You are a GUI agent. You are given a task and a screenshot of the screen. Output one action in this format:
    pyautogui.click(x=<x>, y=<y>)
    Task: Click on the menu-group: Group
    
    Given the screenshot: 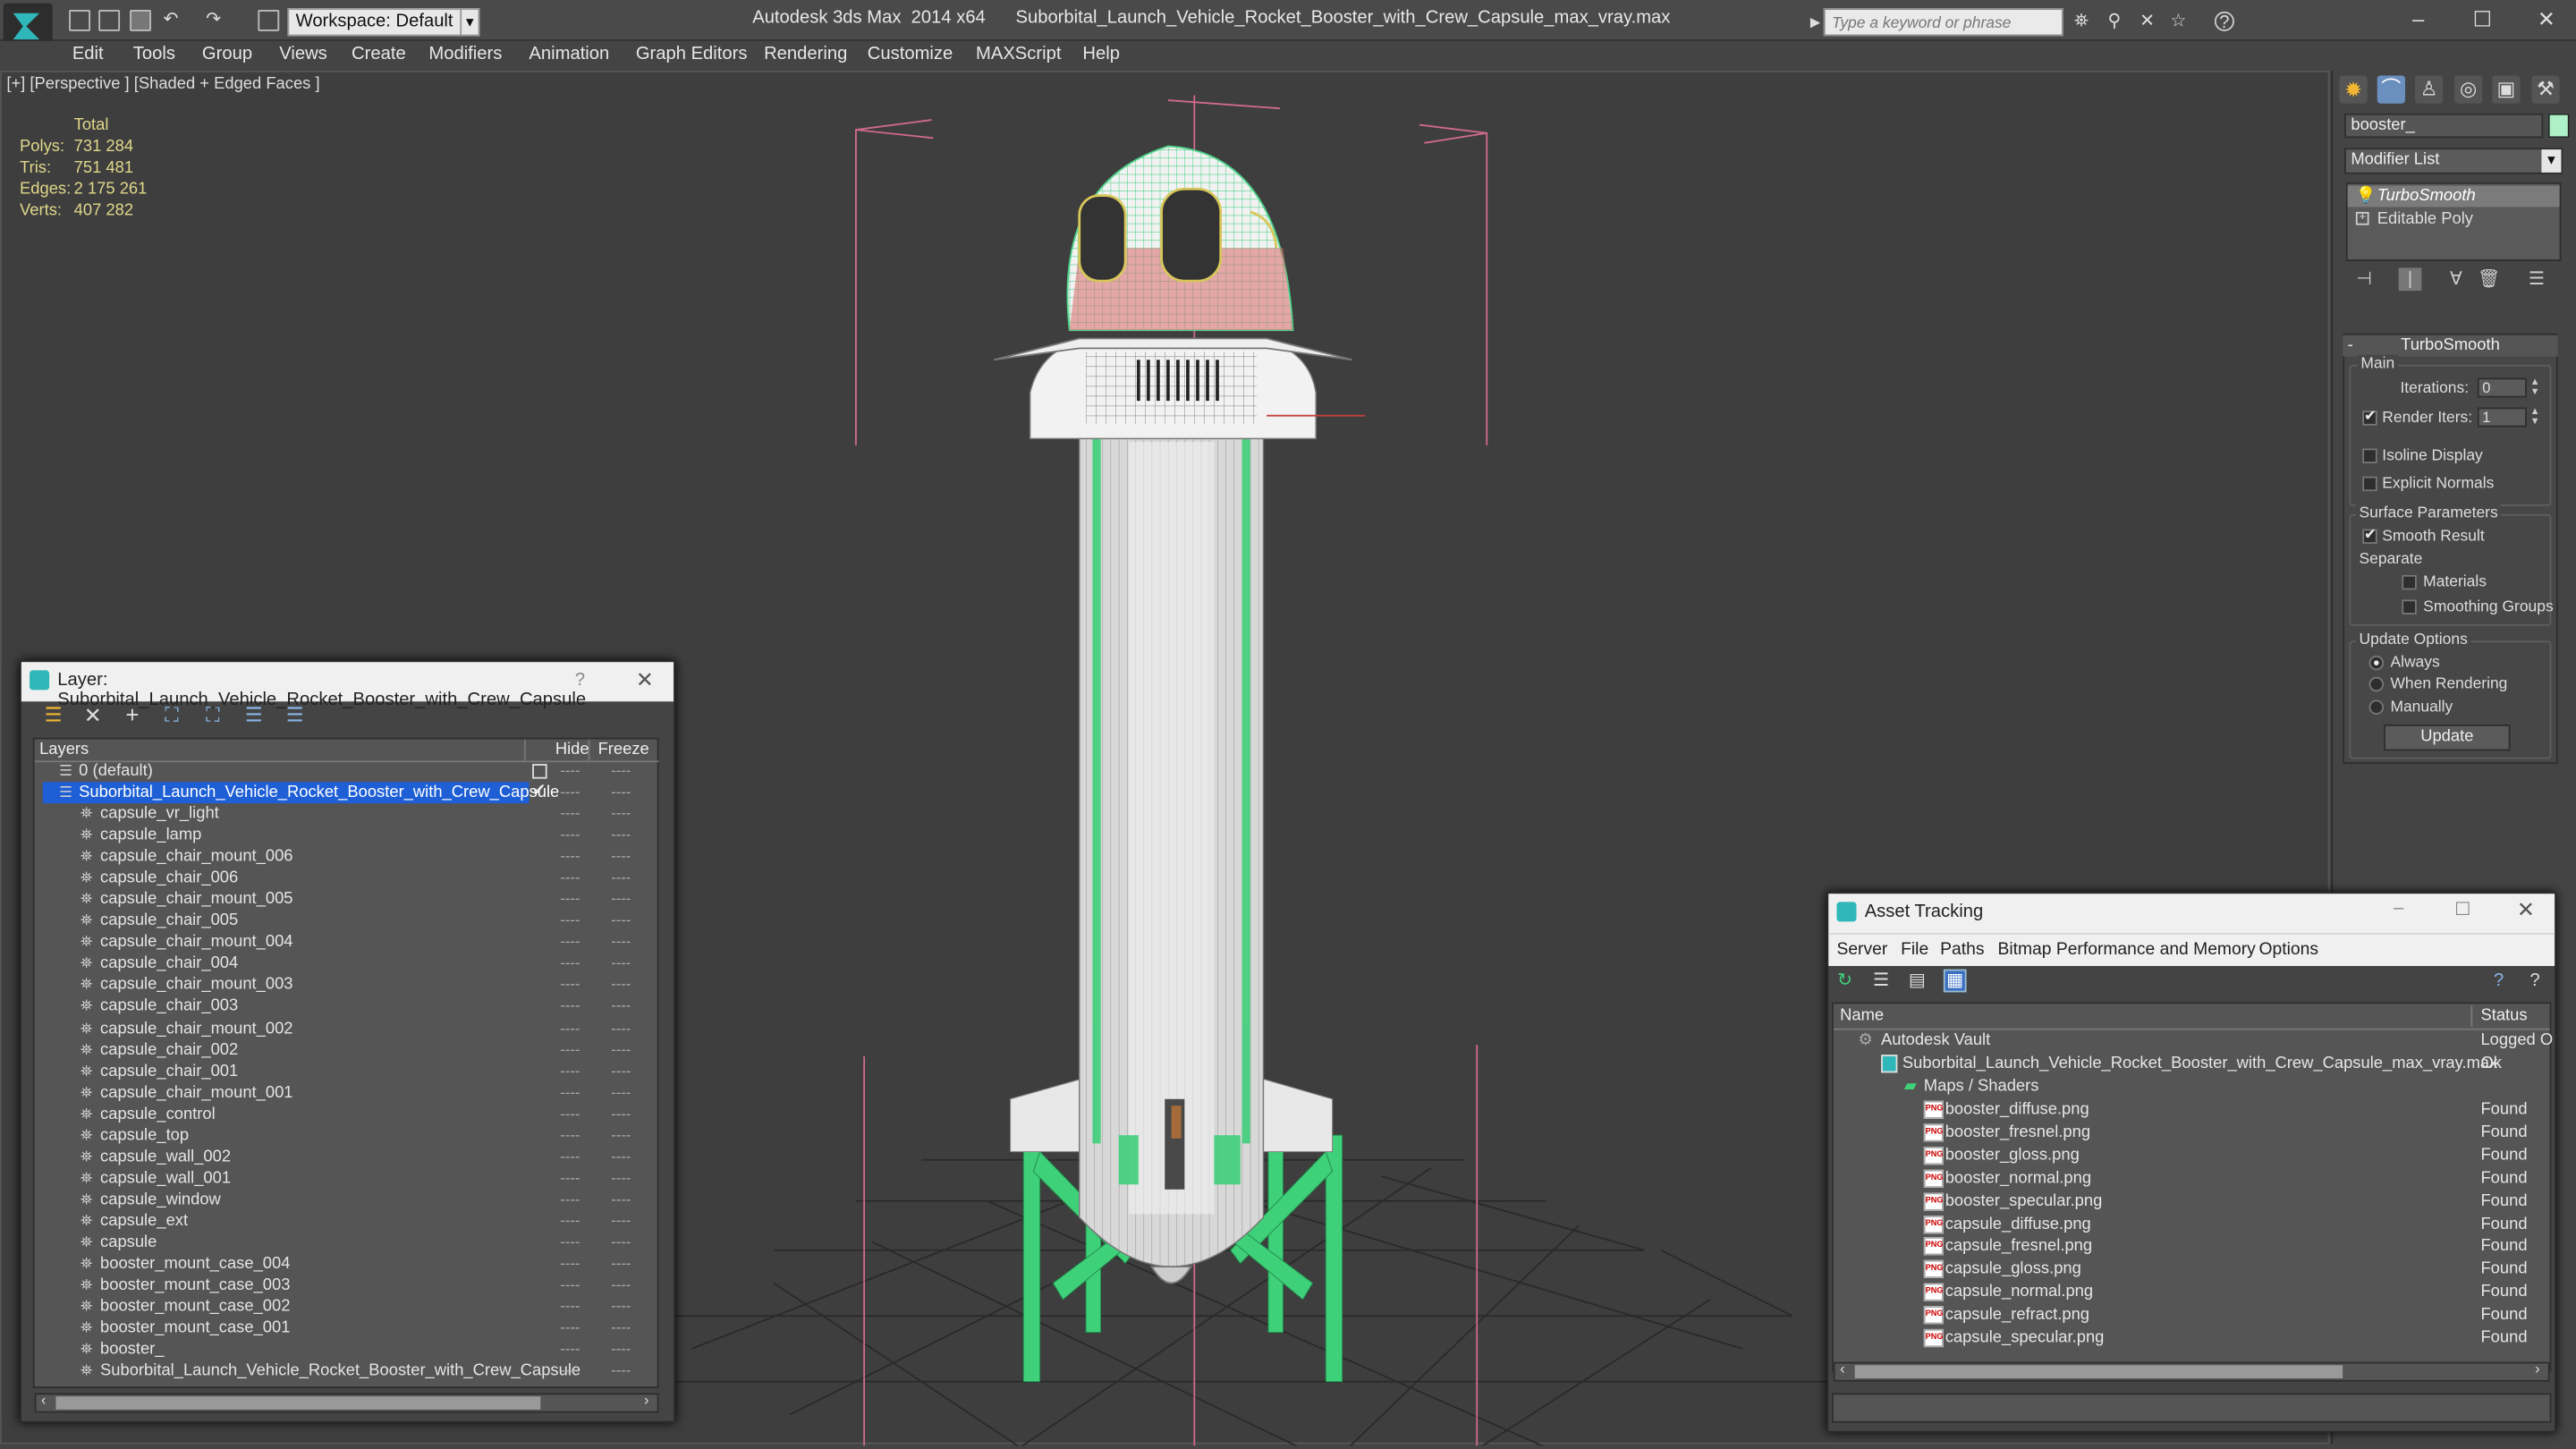 What is the action you would take?
    pyautogui.click(x=227, y=54)
    